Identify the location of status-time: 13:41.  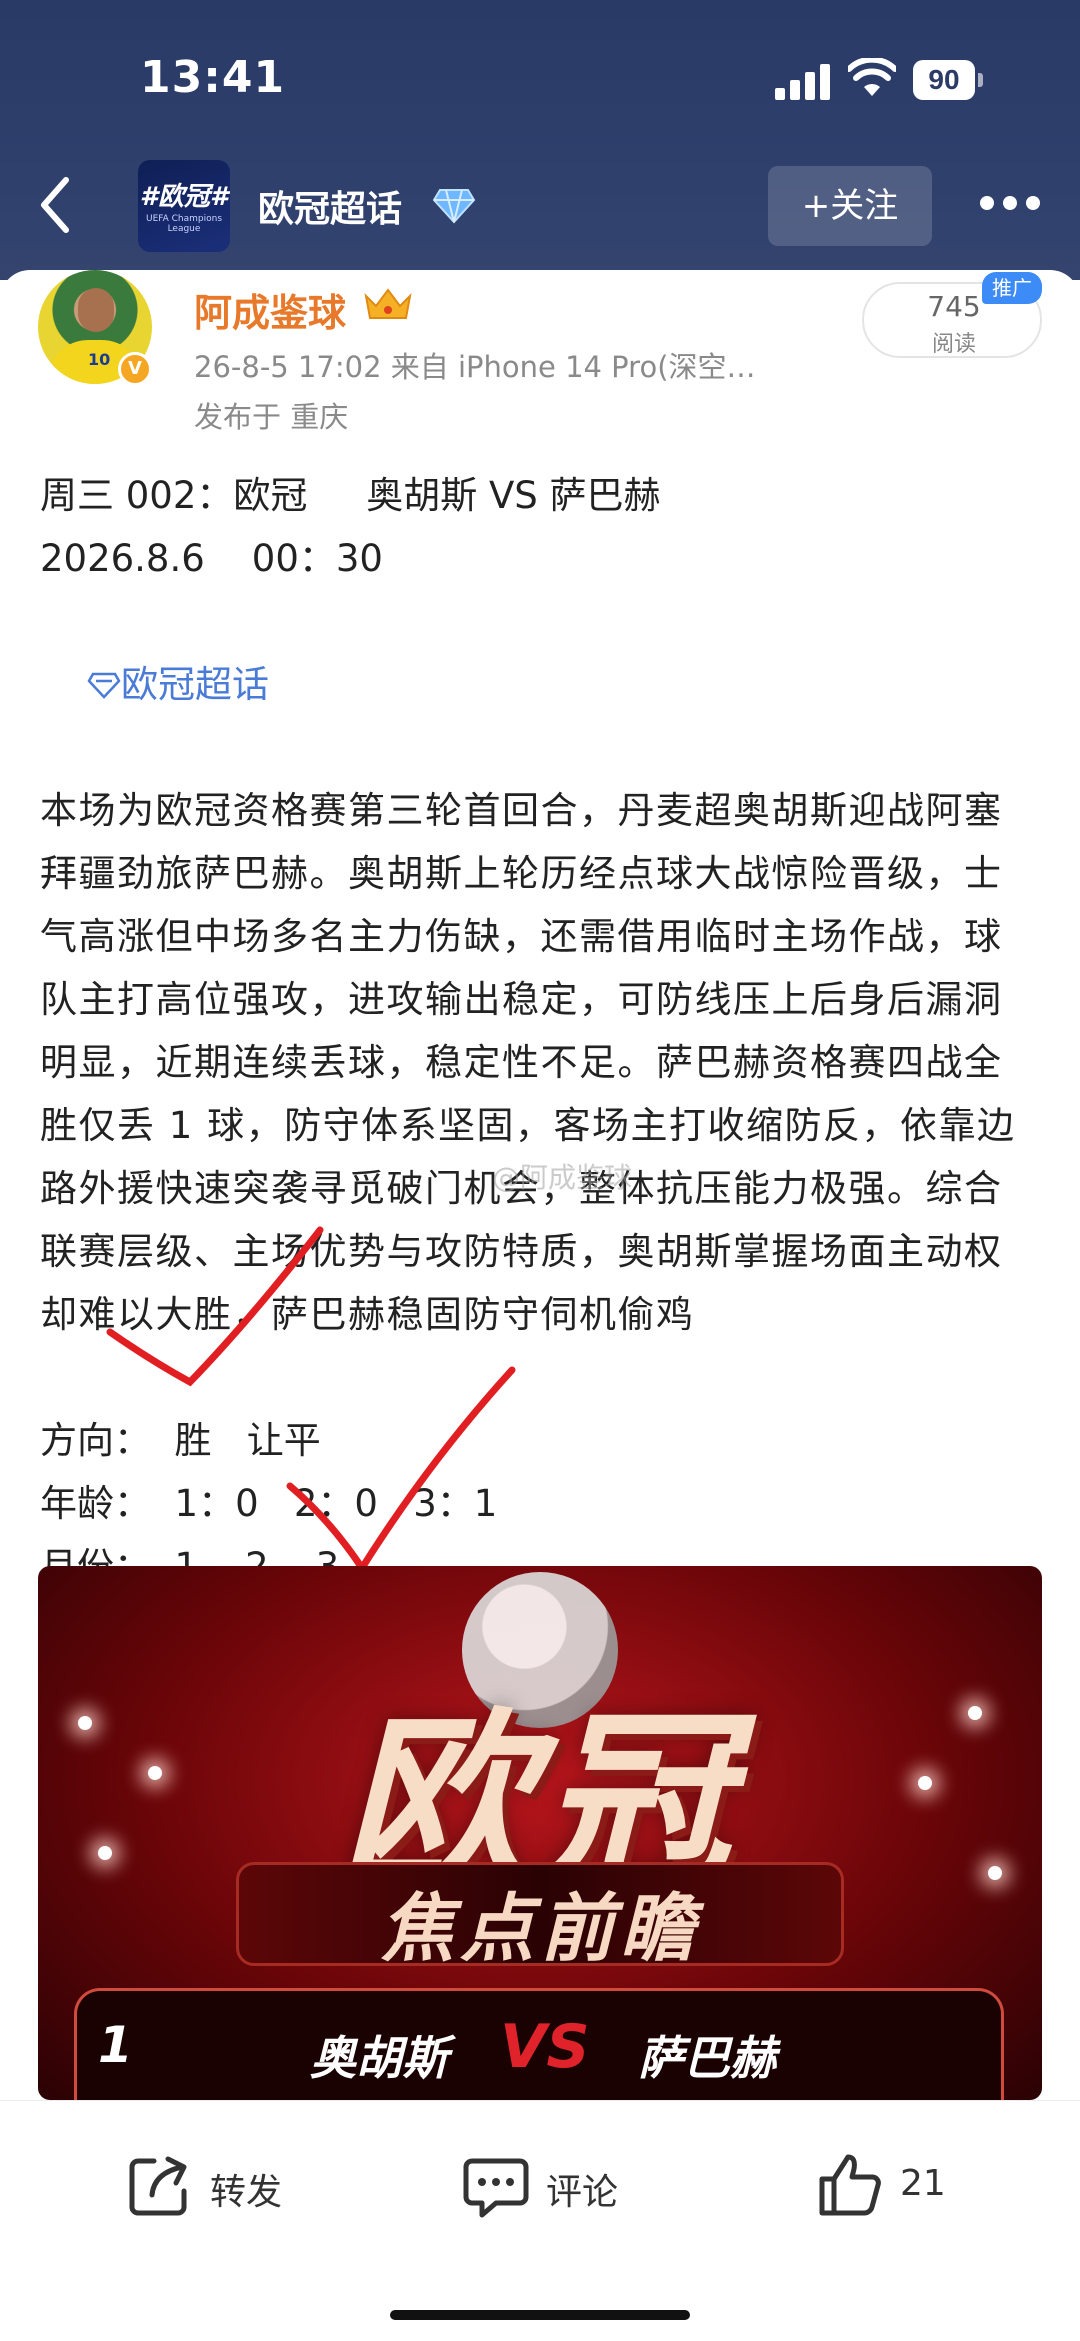
(213, 77).